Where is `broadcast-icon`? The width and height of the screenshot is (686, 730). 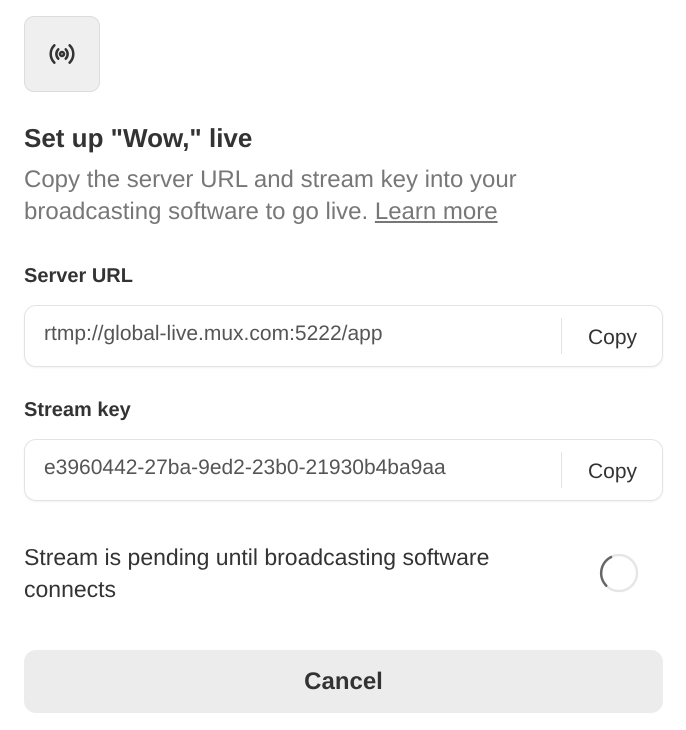
broadcast-icon is located at coordinates (62, 54).